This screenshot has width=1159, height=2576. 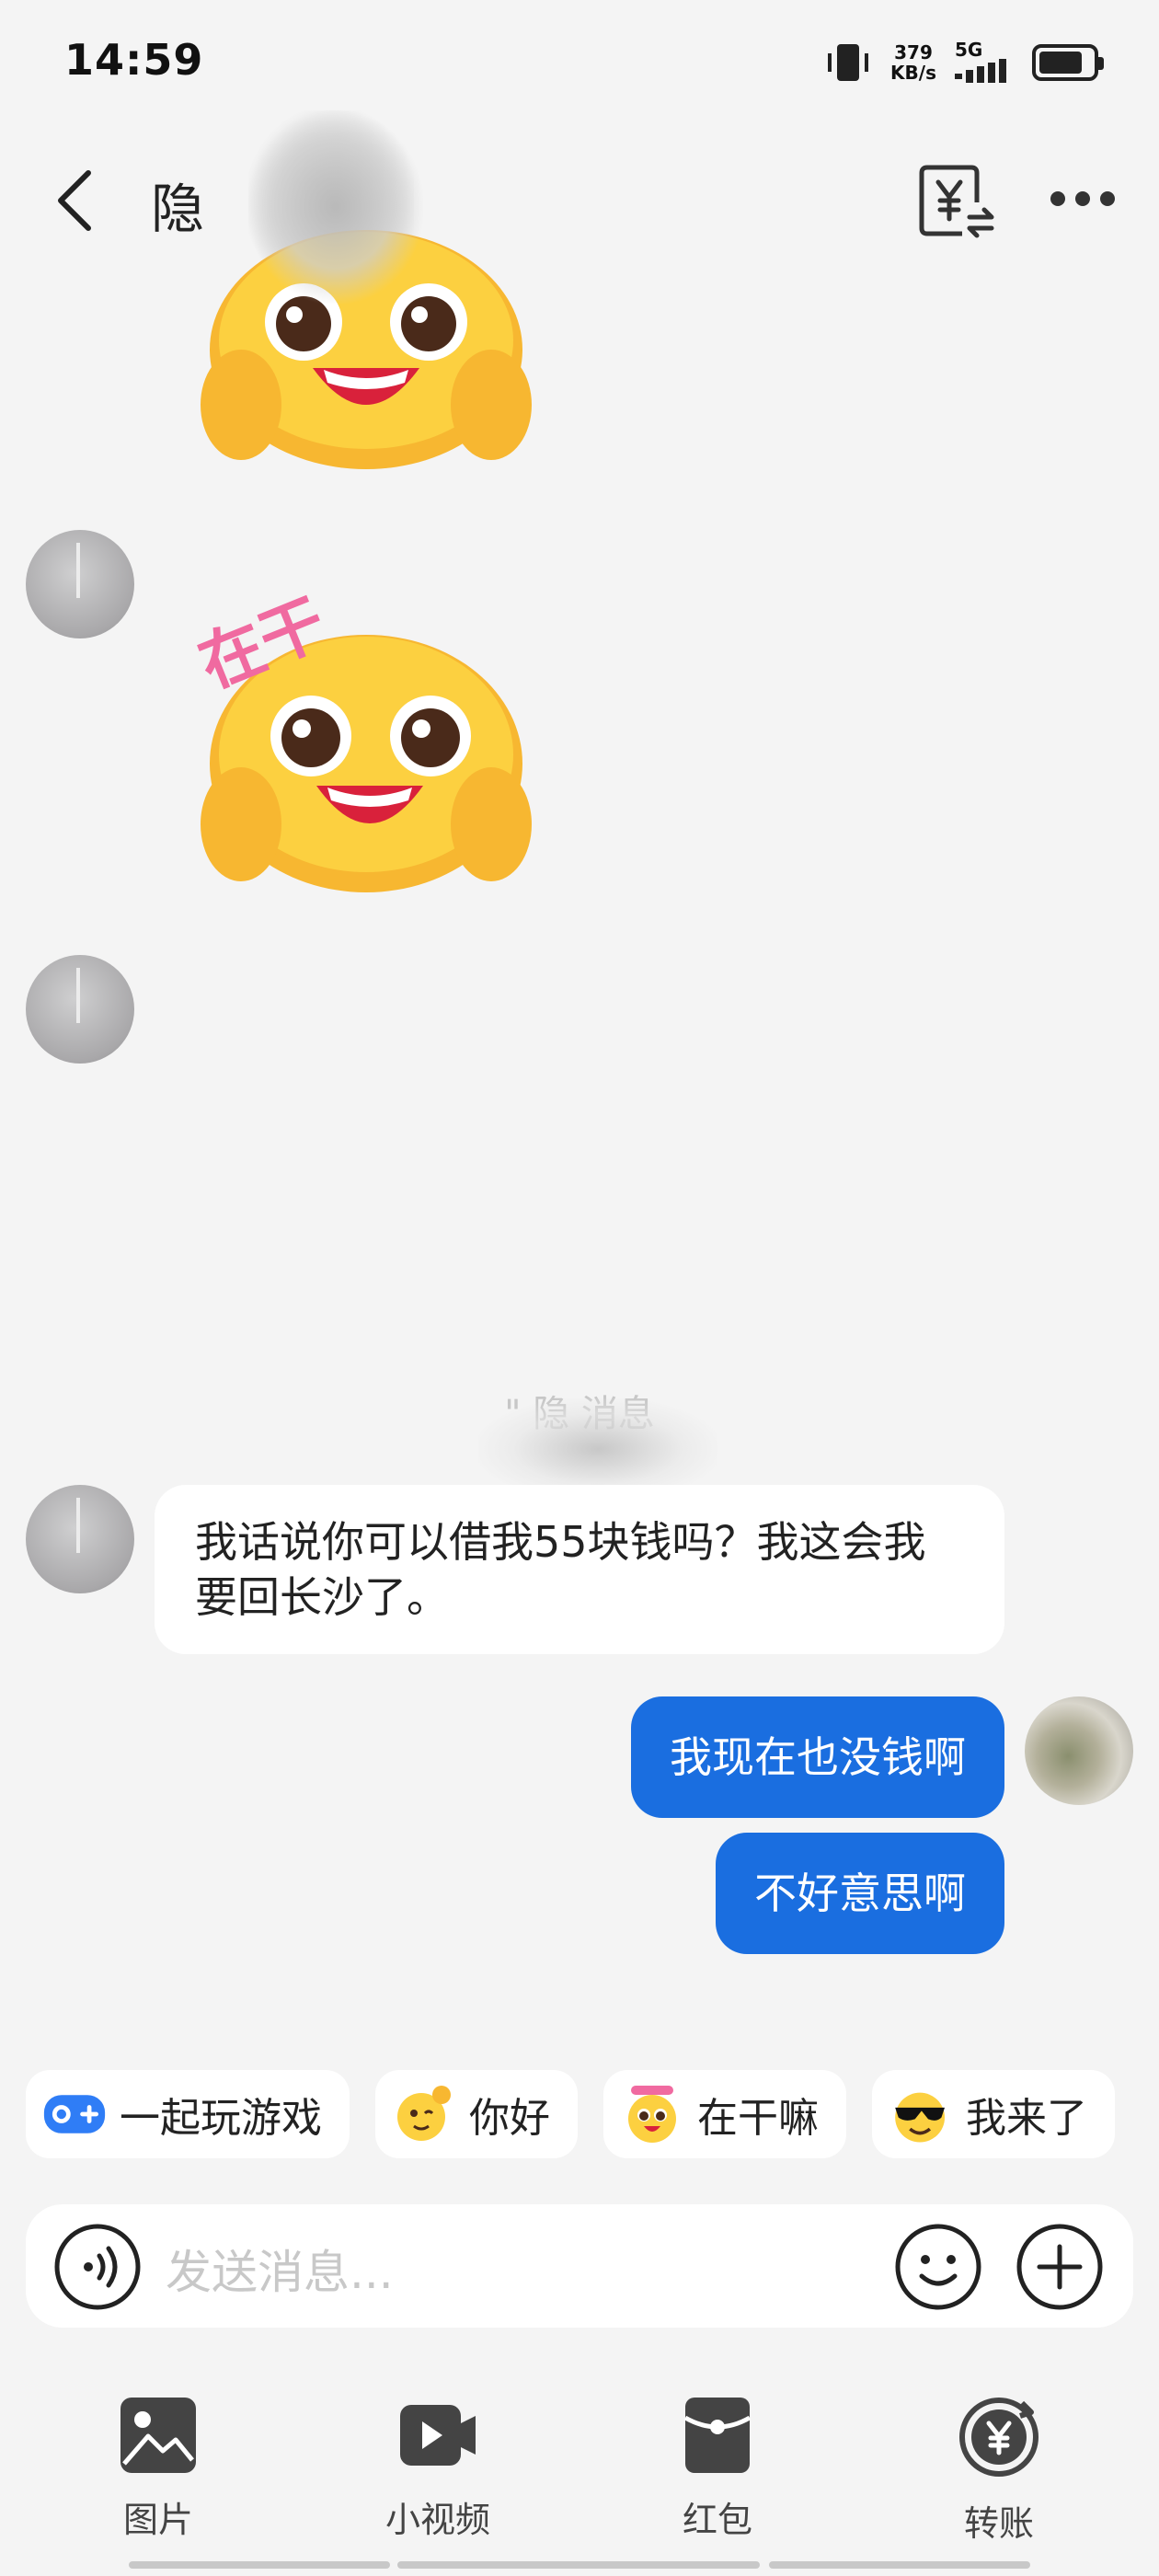 What do you see at coordinates (438, 2435) in the screenshot?
I see `video-icon` at bounding box center [438, 2435].